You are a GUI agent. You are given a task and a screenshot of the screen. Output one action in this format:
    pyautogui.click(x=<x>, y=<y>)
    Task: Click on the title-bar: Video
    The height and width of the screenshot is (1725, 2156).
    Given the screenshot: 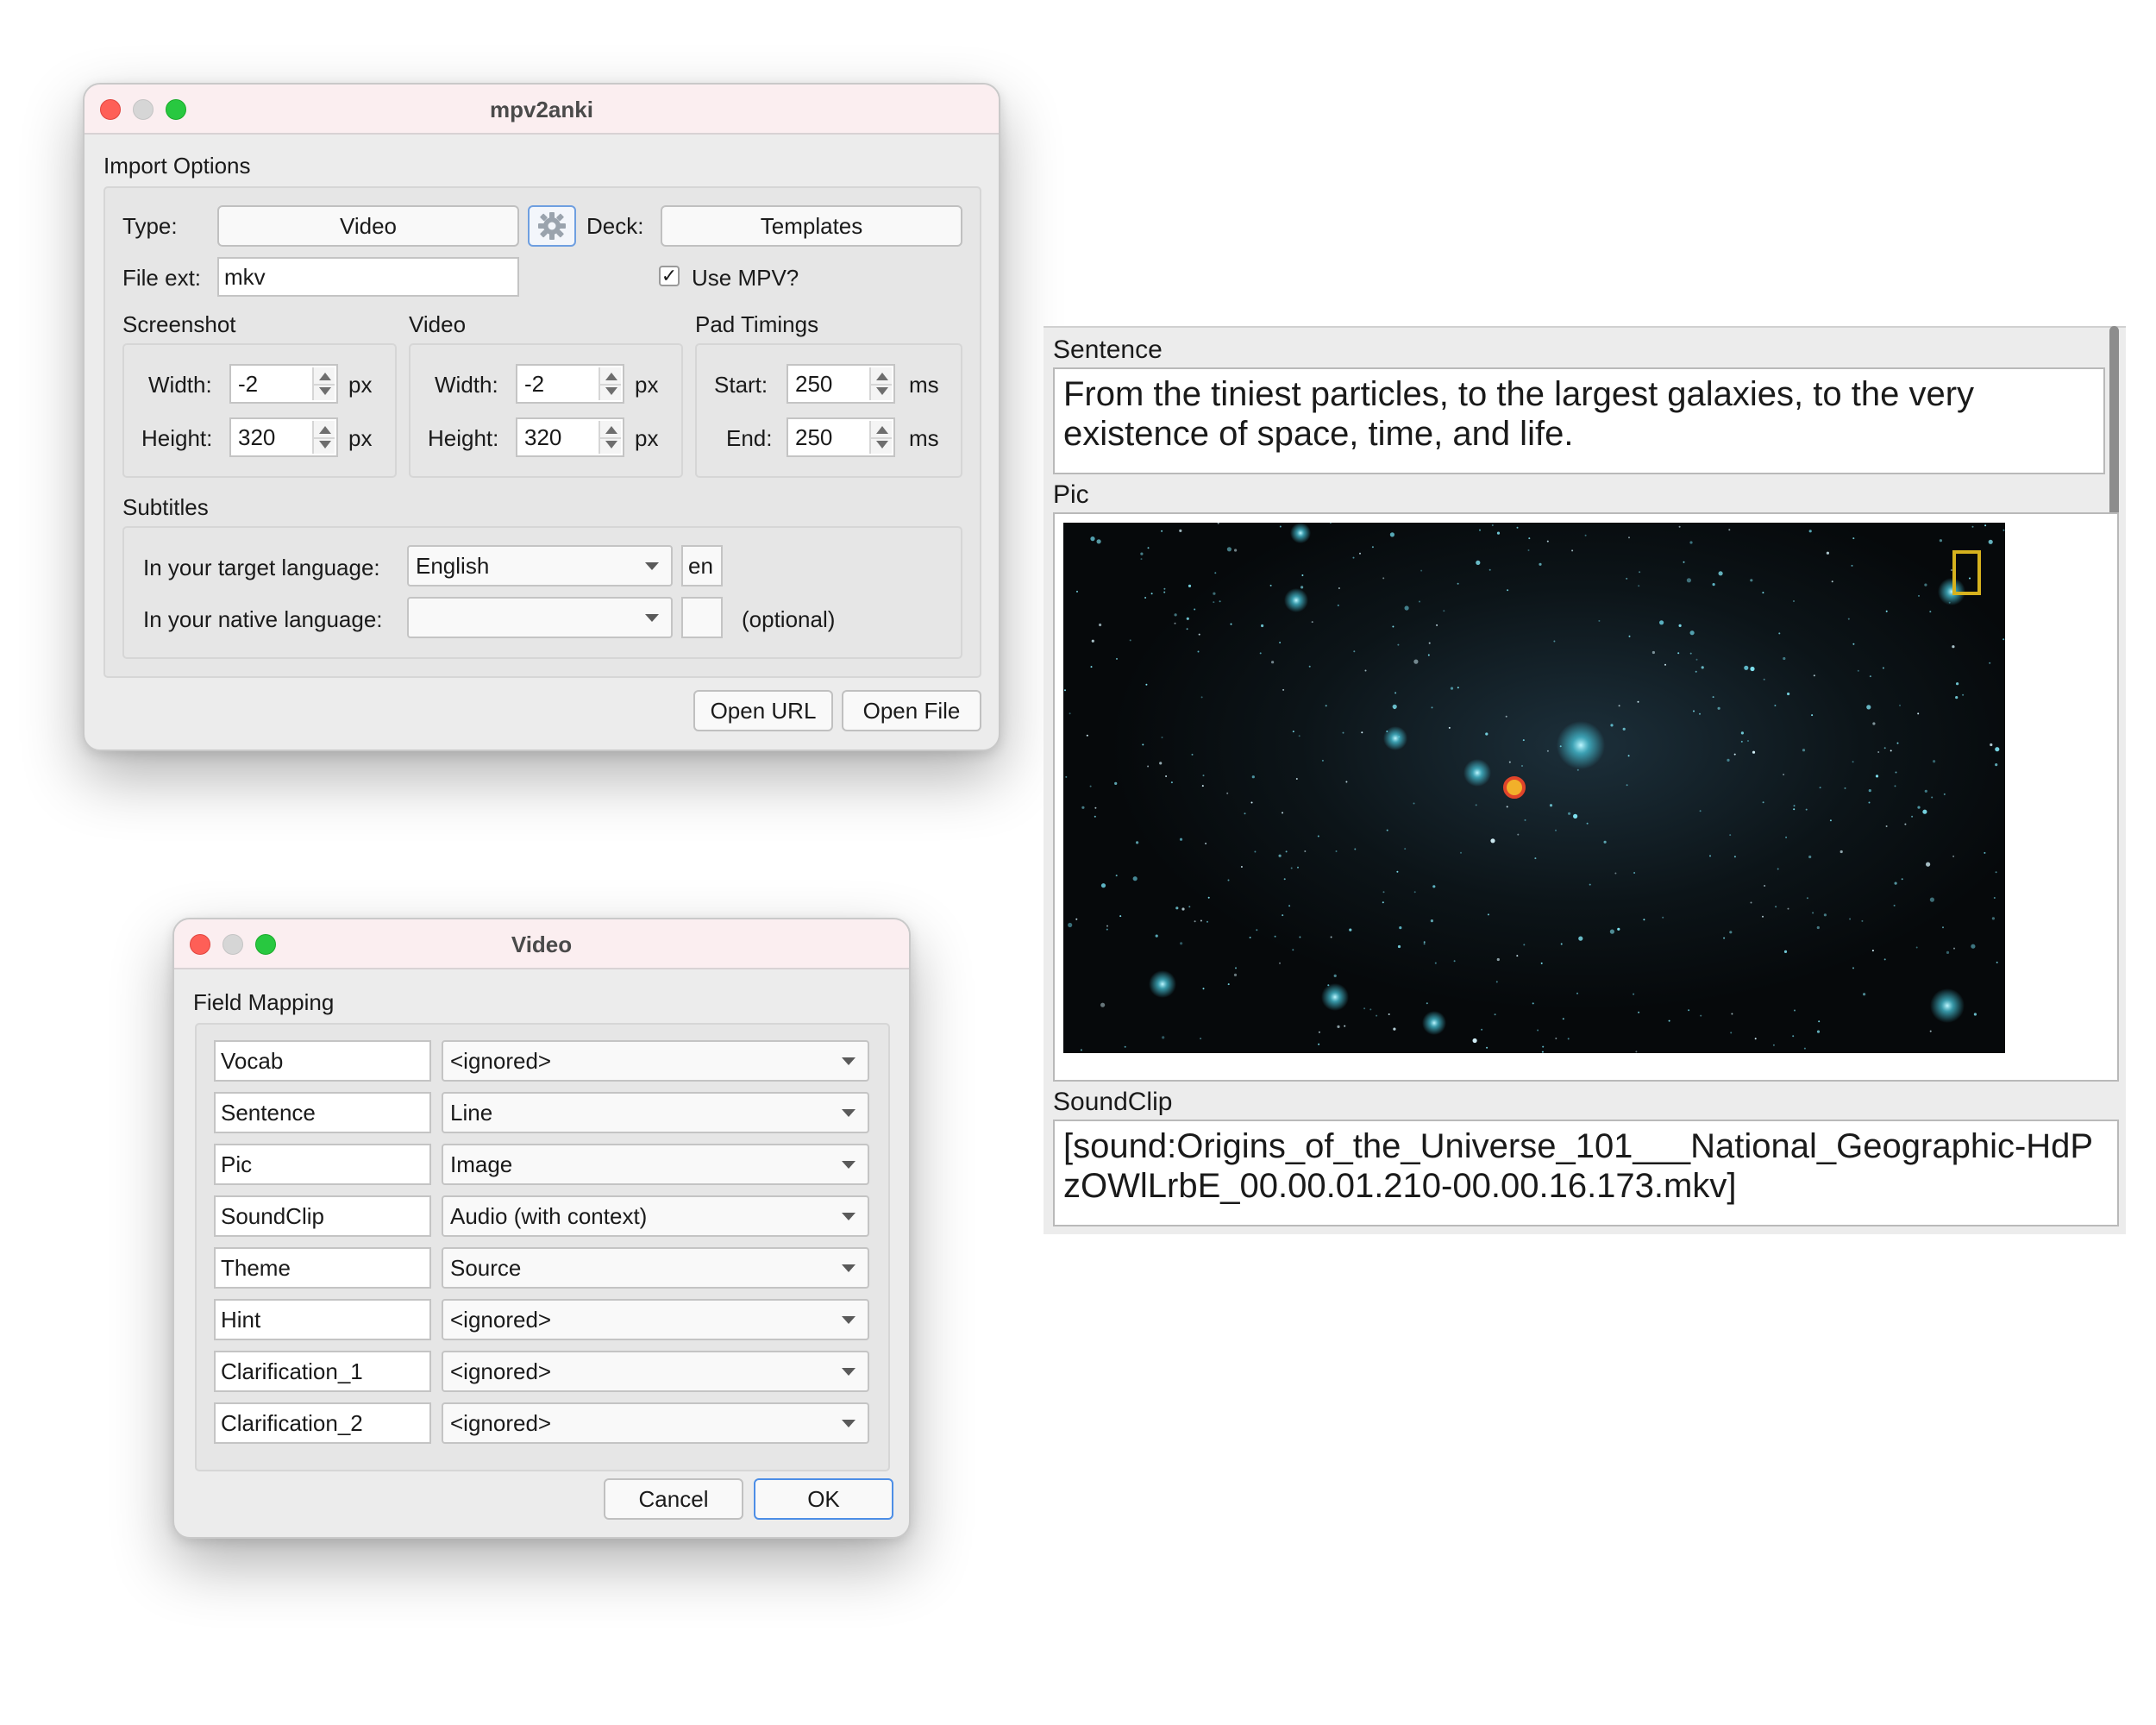 What is the action you would take?
    pyautogui.click(x=541, y=944)
    